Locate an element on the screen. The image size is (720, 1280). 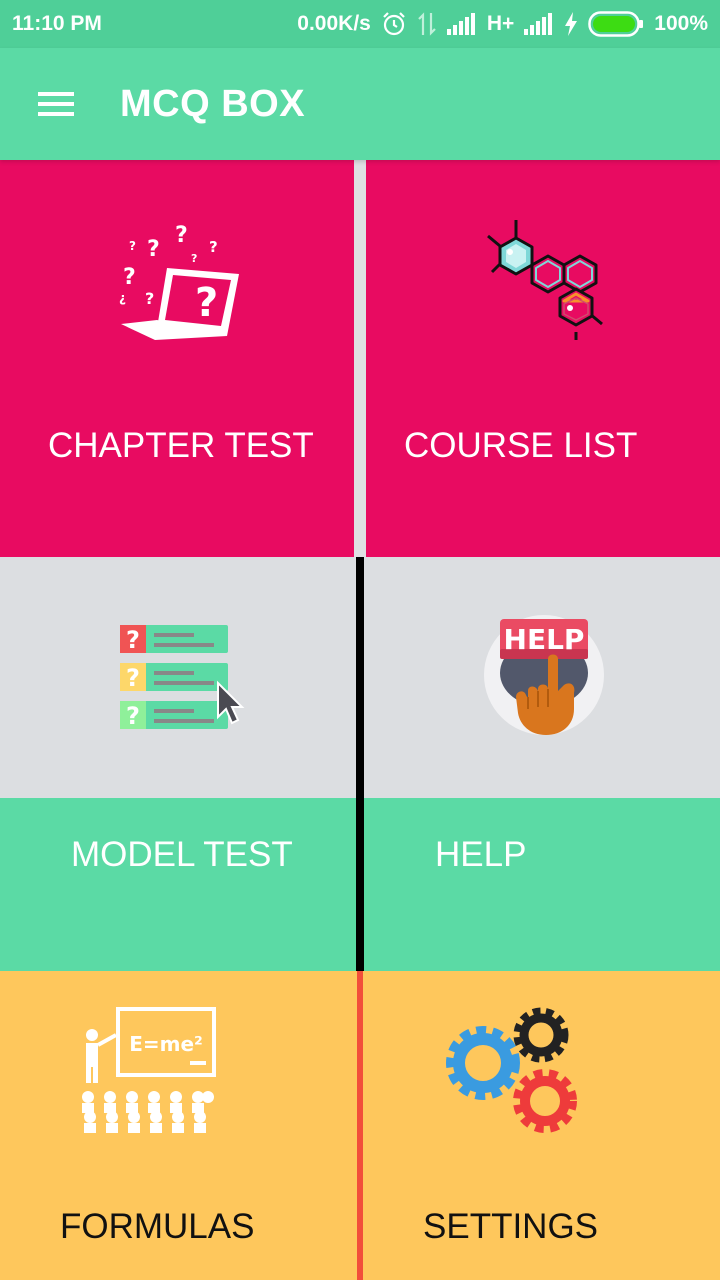
status-icons: 0.00K/s H+ 100% is located at coordinates (502, 24).